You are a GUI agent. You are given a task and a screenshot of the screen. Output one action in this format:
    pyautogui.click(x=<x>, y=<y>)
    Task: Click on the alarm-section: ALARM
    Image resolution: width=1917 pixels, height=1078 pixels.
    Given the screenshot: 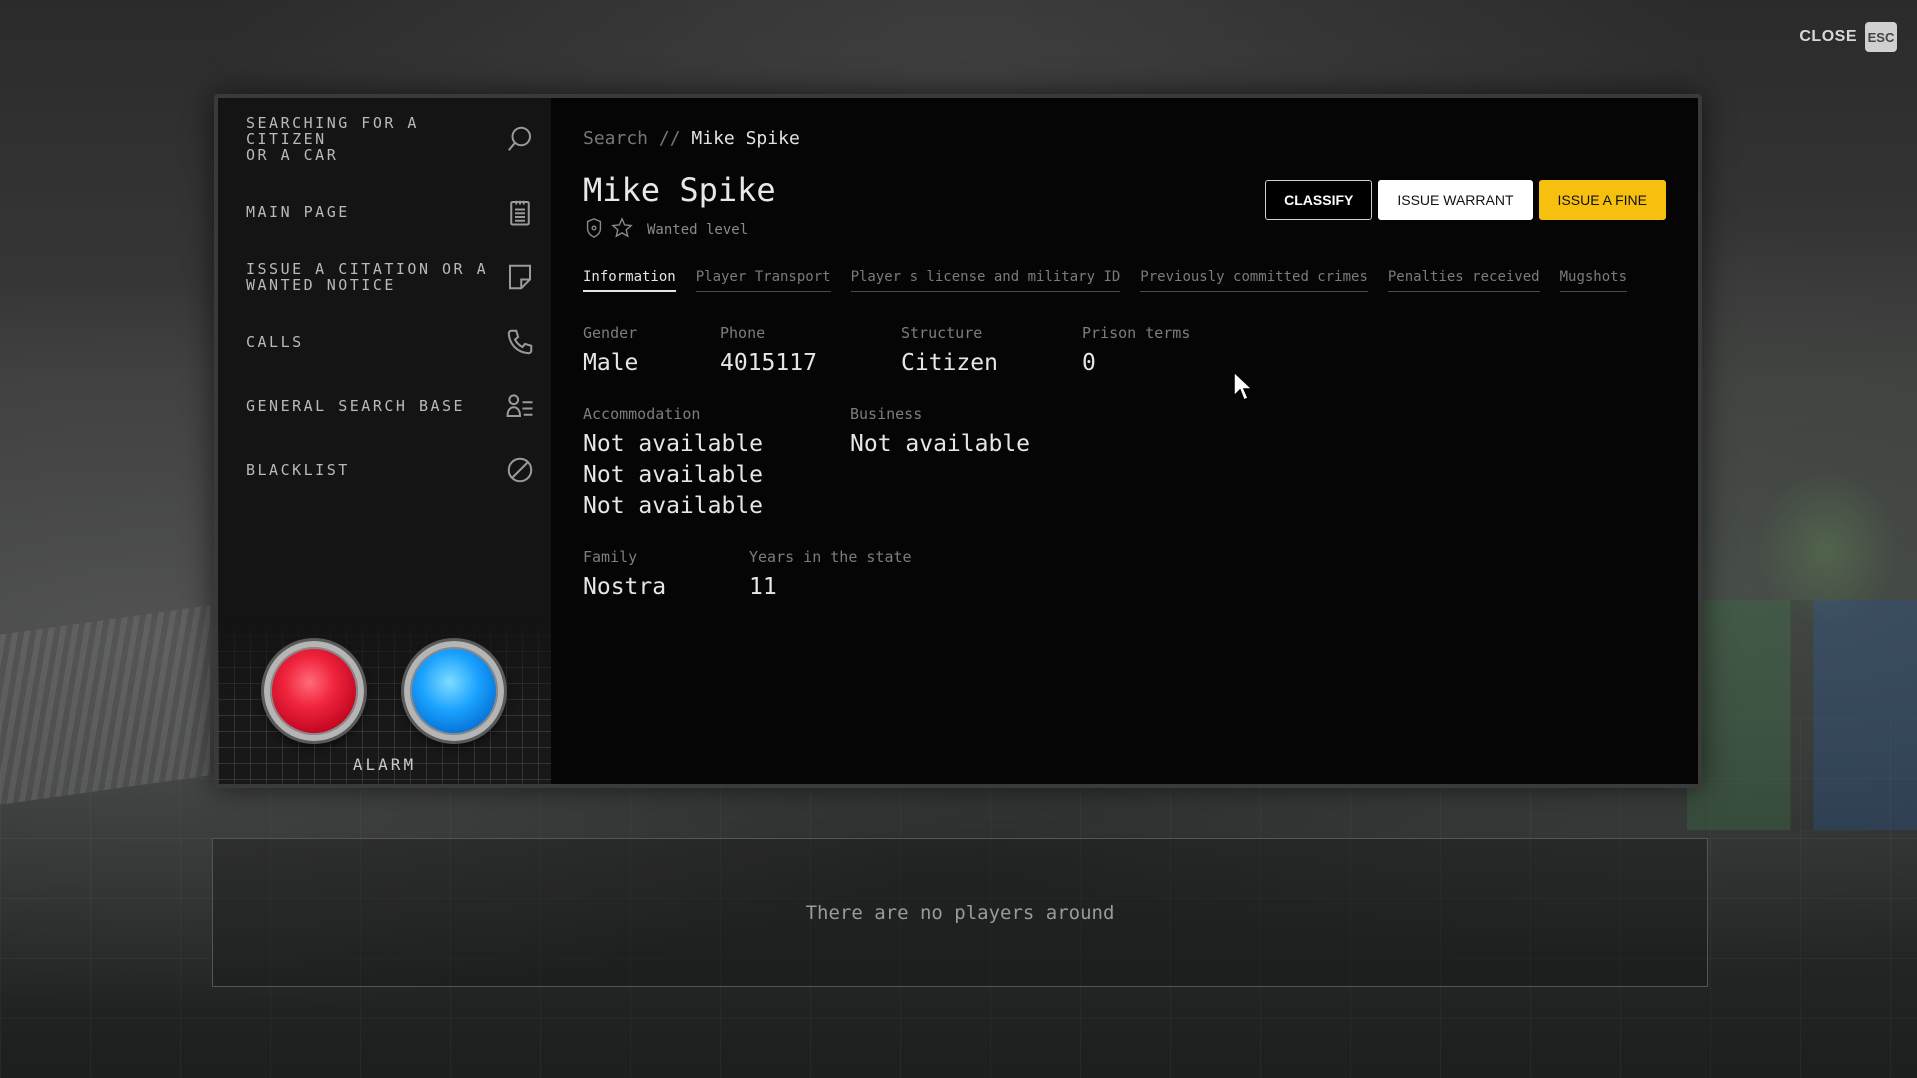 What is the action you would take?
    pyautogui.click(x=384, y=701)
    